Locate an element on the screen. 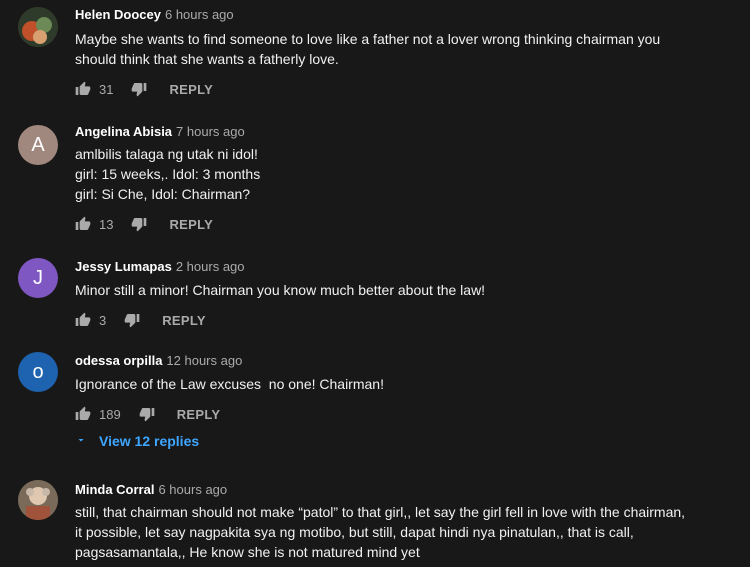  comment-actions: 3 REPLY is located at coordinates (140, 320).